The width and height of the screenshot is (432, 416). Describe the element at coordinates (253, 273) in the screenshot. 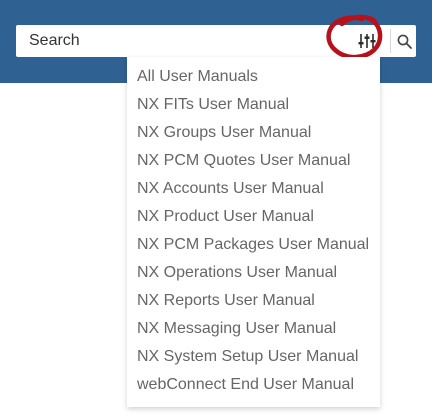

I see `dropdown-item-nx-operations: NX Operations User Manual` at that location.